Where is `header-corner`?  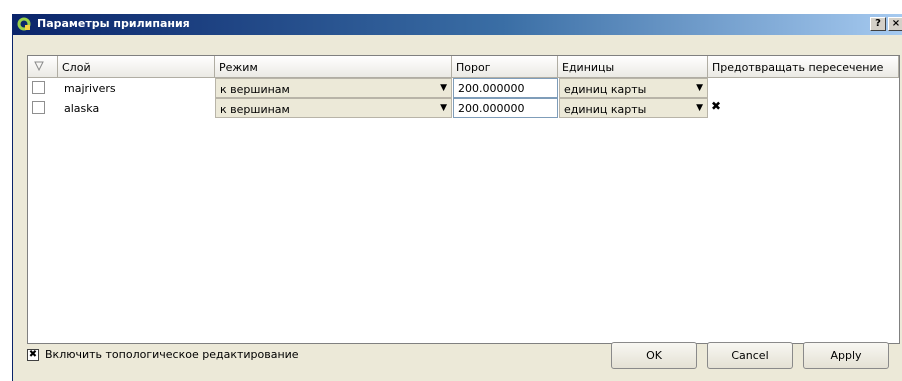 header-corner is located at coordinates (43, 66).